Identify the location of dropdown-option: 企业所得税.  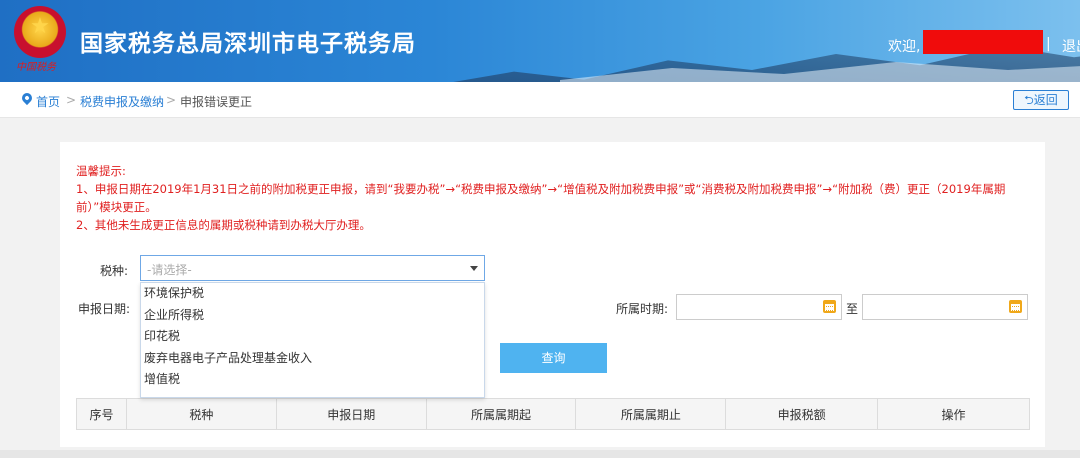
(312, 316).